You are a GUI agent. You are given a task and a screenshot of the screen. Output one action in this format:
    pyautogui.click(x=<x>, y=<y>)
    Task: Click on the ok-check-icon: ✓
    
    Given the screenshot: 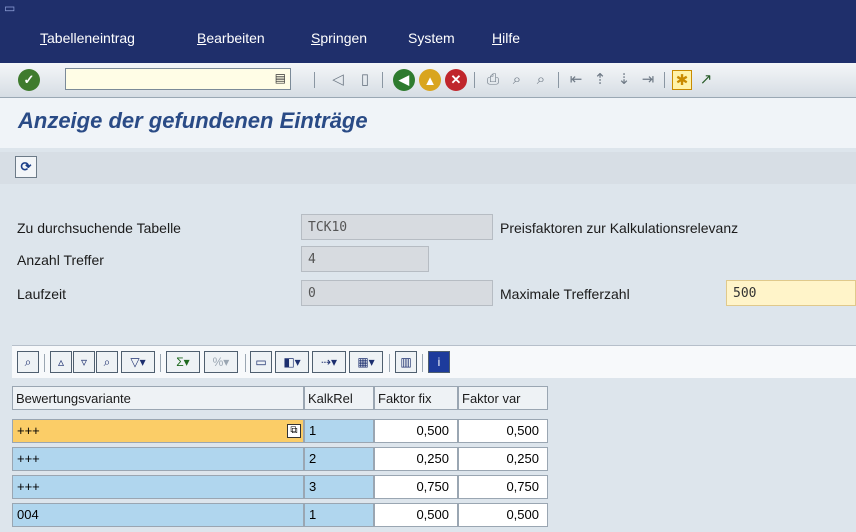 What is the action you would take?
    pyautogui.click(x=29, y=80)
    